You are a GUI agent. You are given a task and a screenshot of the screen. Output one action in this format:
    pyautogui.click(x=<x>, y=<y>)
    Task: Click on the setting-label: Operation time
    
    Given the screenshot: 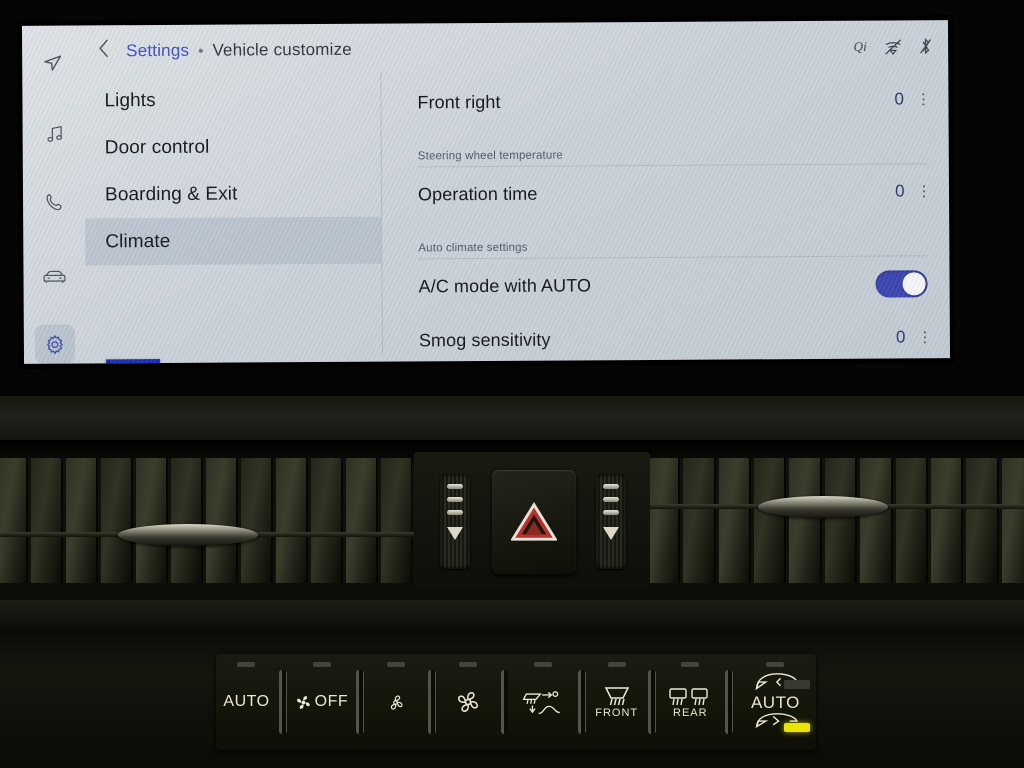 What is the action you would take?
    pyautogui.click(x=477, y=193)
    